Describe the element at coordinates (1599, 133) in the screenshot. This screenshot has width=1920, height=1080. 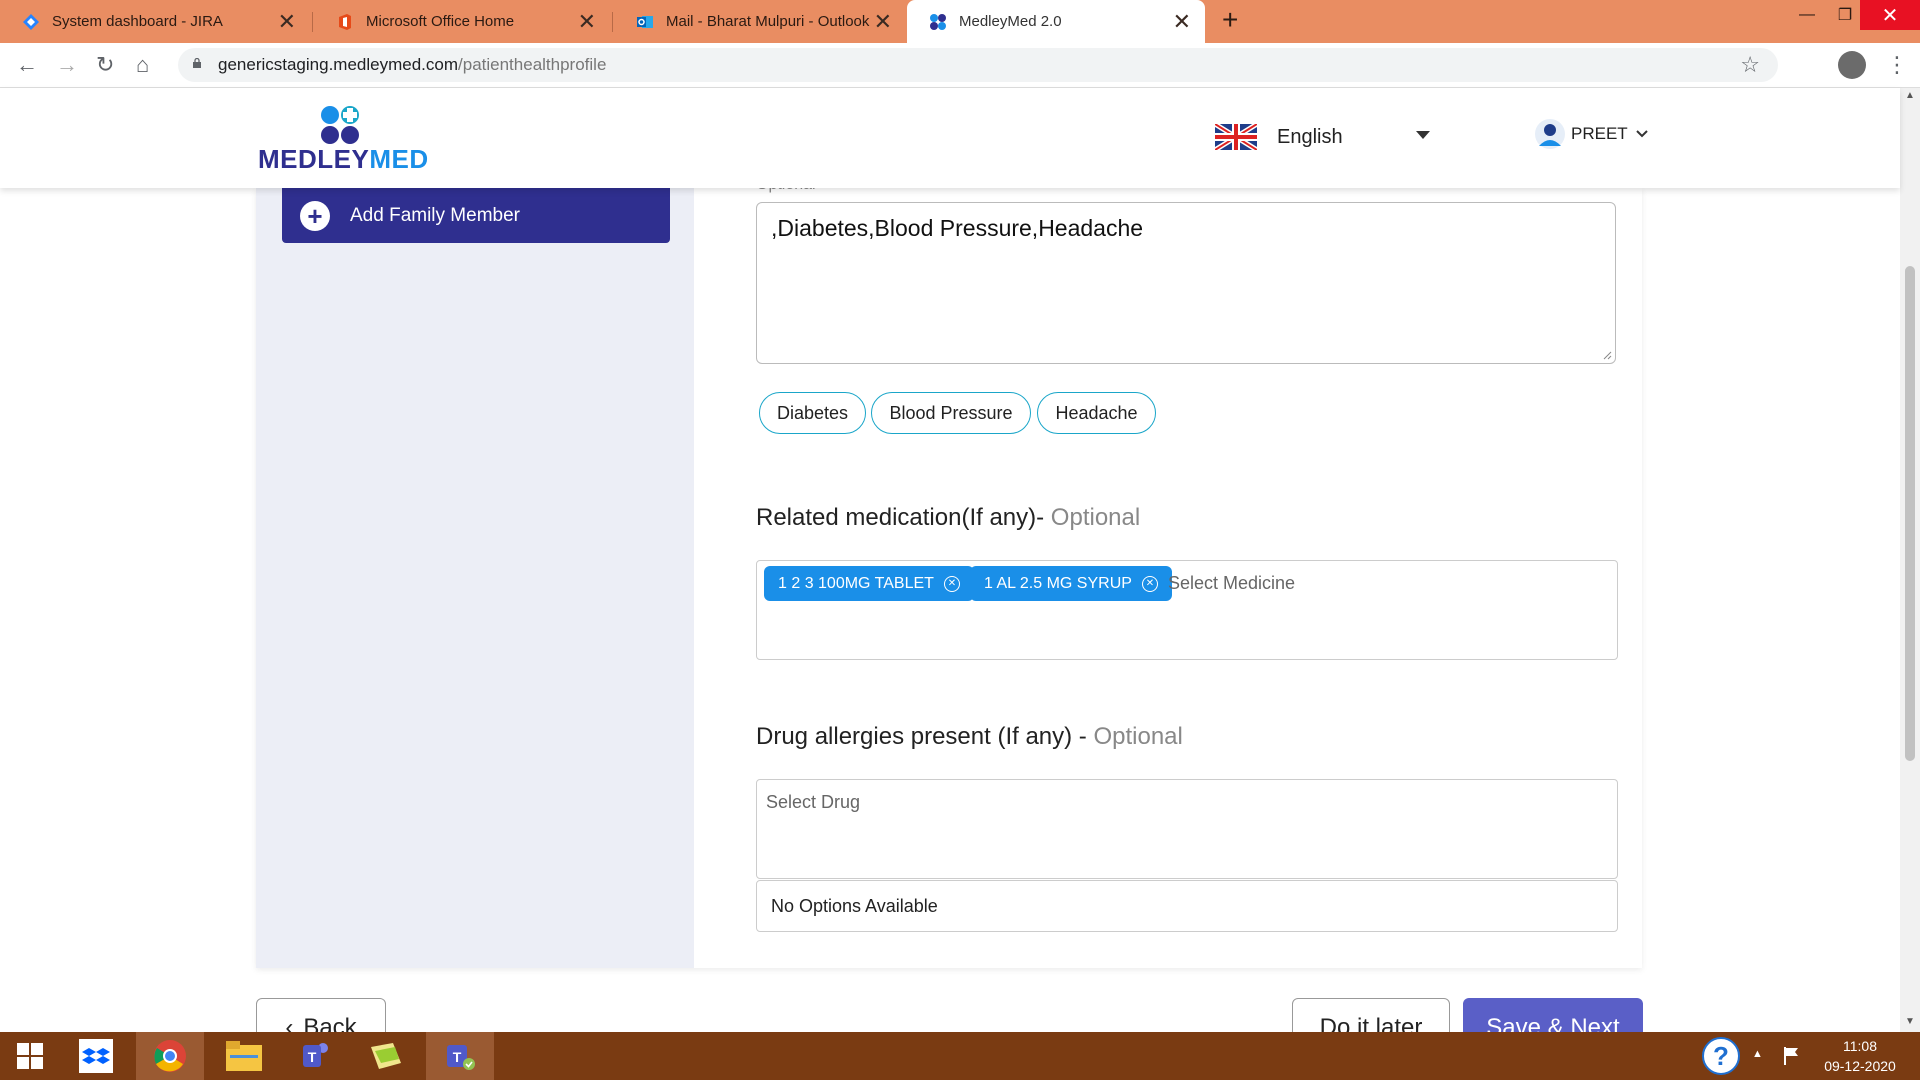
I see `user-name: PREET` at that location.